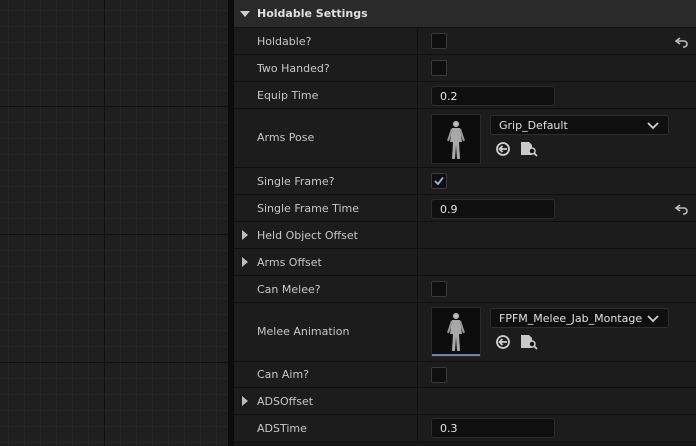 The width and height of the screenshot is (696, 446). What do you see at coordinates (571, 318) in the screenshot?
I see `melee-animation-asset-value: FPFM_Melee_Jab_Montage` at bounding box center [571, 318].